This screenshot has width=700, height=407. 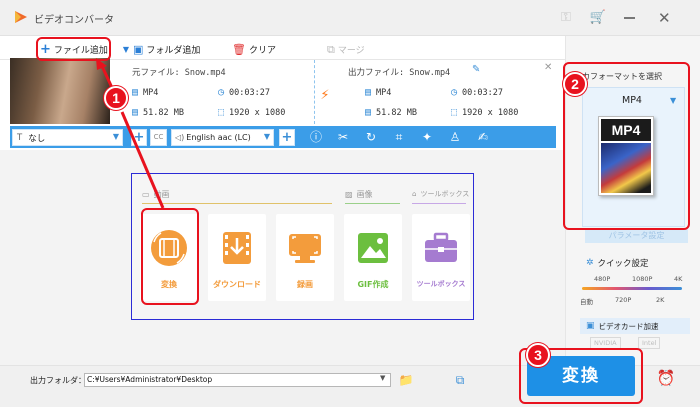 I want to click on trash-icon: 🗑, so click(x=239, y=49).